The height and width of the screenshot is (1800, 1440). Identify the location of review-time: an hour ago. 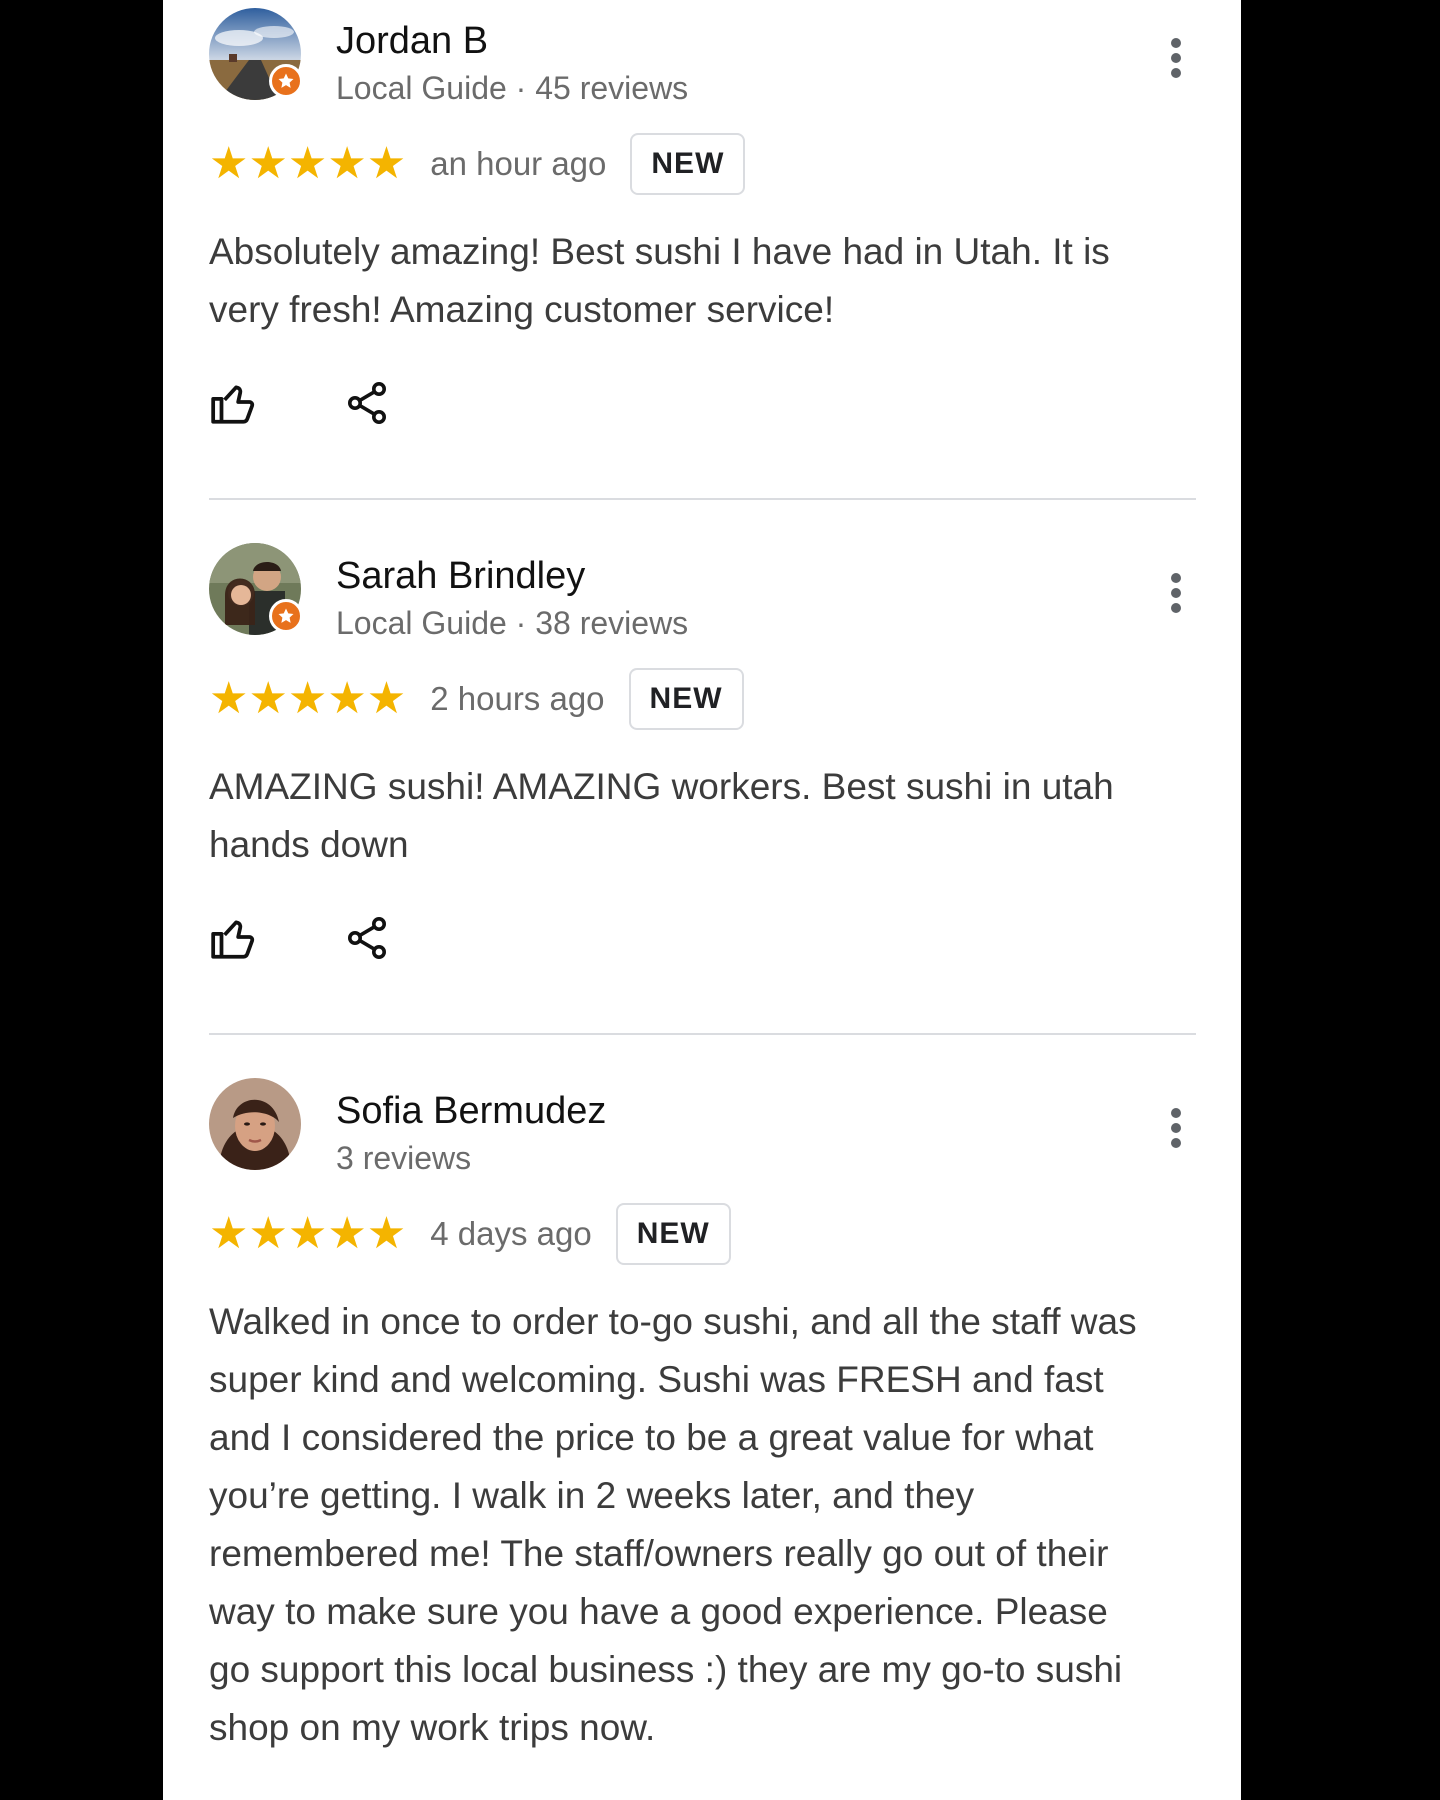
(518, 163).